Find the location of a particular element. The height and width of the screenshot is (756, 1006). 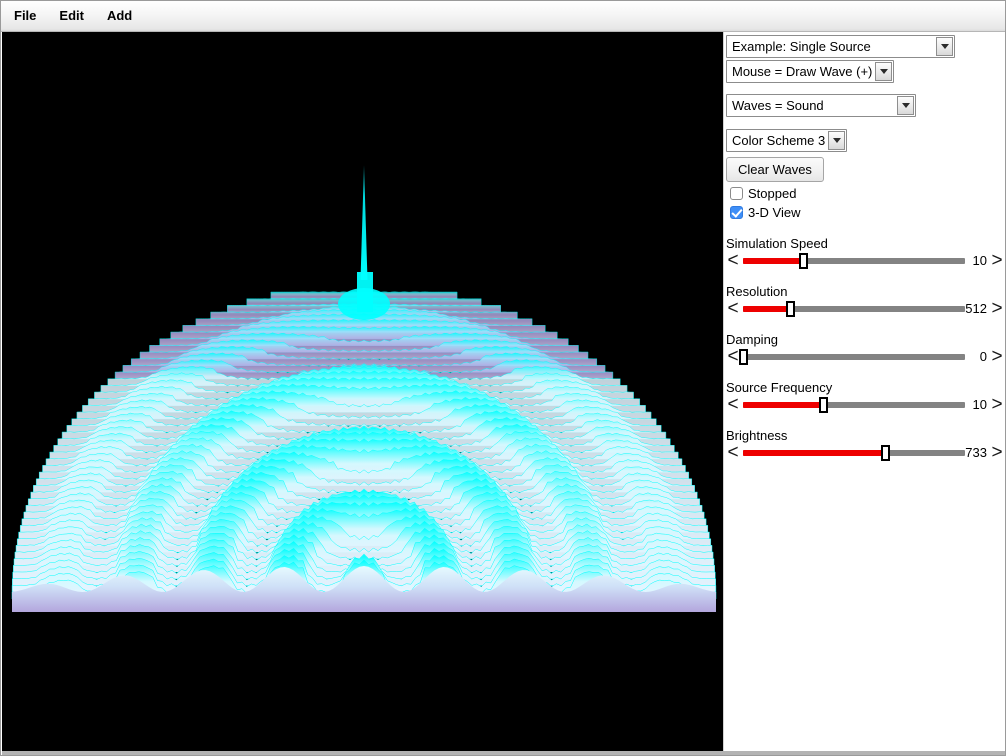

slider-damping-label: Damping is located at coordinates (752, 339).